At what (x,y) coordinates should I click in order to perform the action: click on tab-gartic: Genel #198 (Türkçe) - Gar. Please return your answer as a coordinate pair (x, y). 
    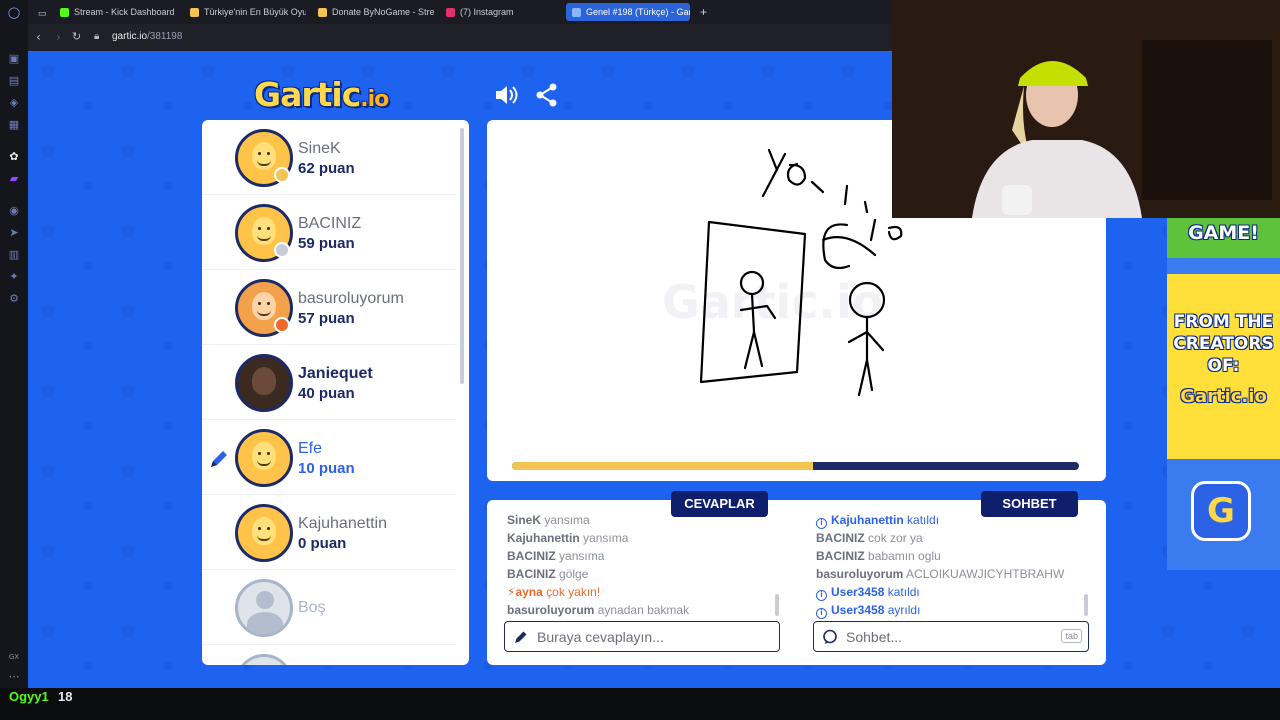
    Looking at the image, I should click on (628, 12).